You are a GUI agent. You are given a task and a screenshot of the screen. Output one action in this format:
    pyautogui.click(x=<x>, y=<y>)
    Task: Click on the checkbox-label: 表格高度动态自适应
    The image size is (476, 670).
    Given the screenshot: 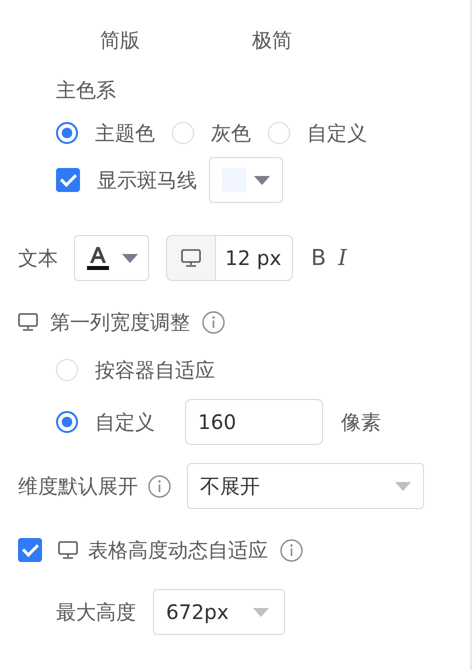 What is the action you would take?
    pyautogui.click(x=178, y=550)
    